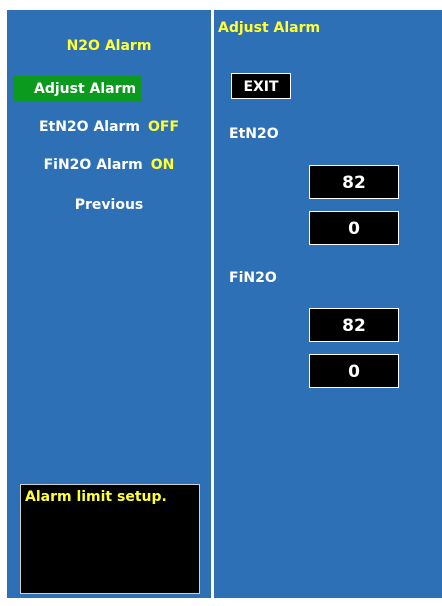 The image size is (442, 606). I want to click on menu-item-fin2o-alarm: FiN2O Alarm ON, so click(109, 165).